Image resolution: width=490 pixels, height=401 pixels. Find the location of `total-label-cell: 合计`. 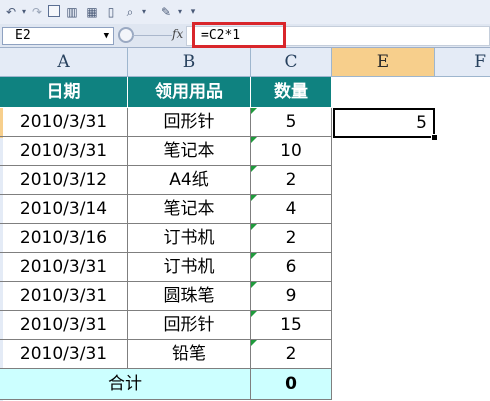

total-label-cell: 合计 is located at coordinates (125, 384).